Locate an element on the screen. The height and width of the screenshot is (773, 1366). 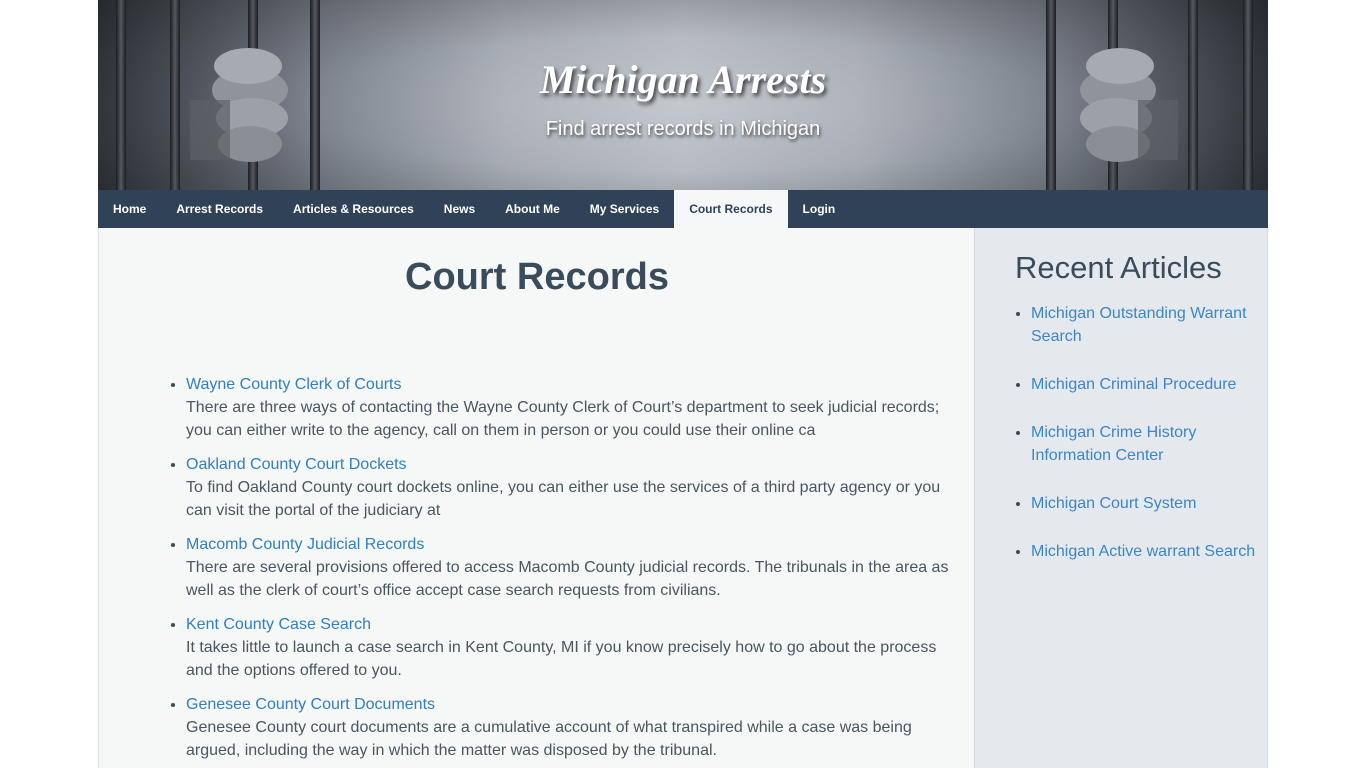
list-item: Michigan Court System is located at coordinates (1149, 503).